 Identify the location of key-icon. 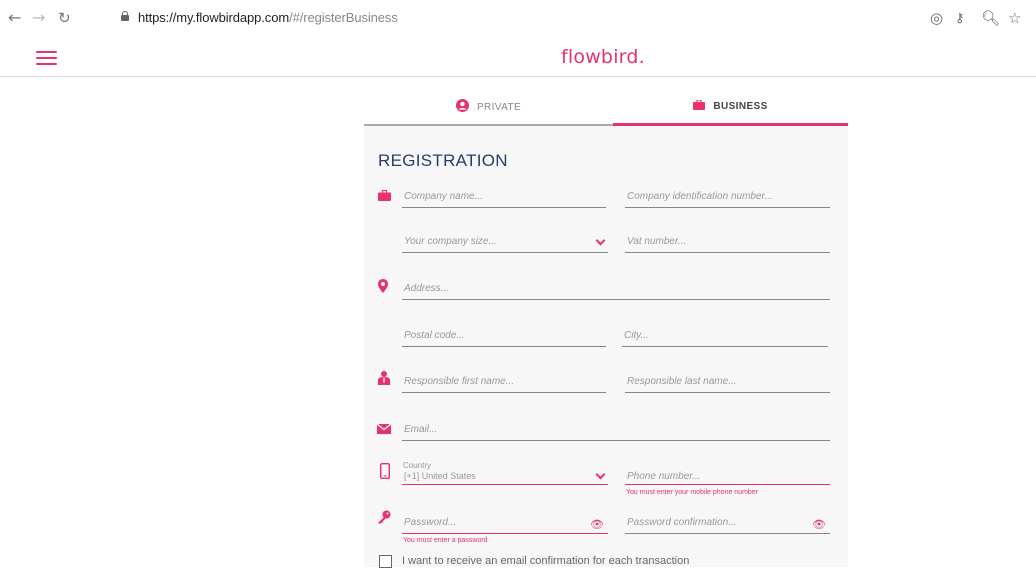
(384, 519).